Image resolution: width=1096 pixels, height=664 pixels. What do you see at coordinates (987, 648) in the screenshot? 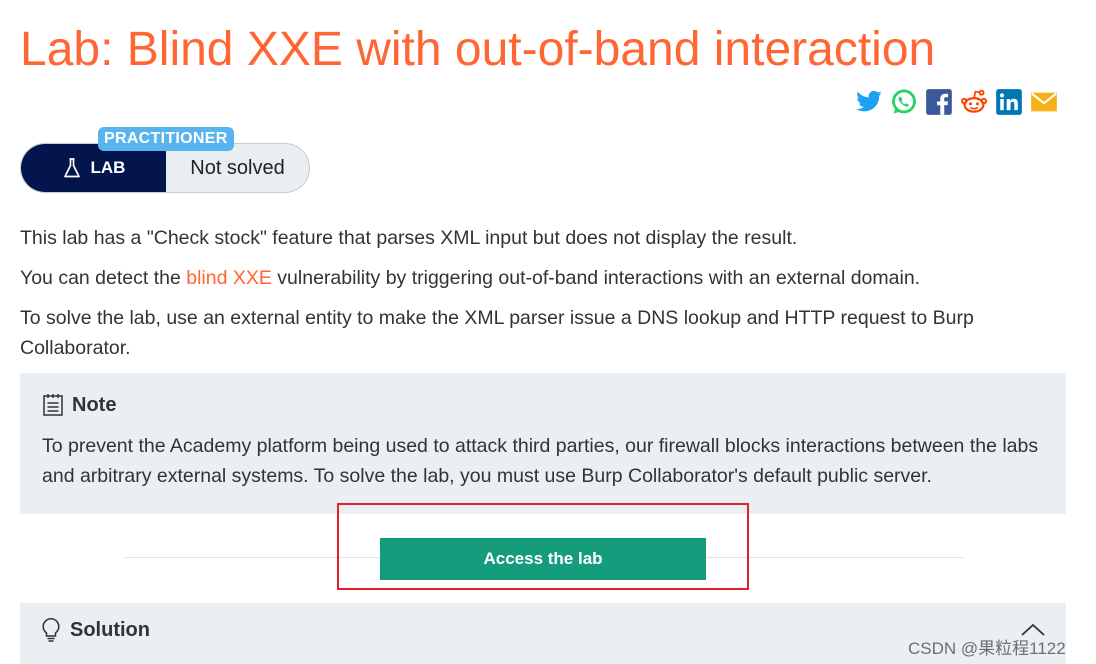
I see `watermark: CSDN @果粒程1122` at bounding box center [987, 648].